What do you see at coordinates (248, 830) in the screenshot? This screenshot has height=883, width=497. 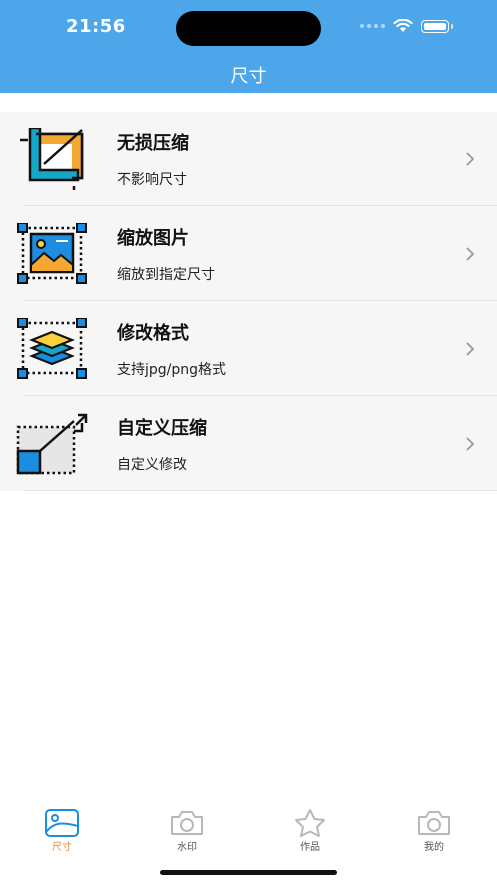 I see `tab-bar: 尺寸 水印 作品 我的` at bounding box center [248, 830].